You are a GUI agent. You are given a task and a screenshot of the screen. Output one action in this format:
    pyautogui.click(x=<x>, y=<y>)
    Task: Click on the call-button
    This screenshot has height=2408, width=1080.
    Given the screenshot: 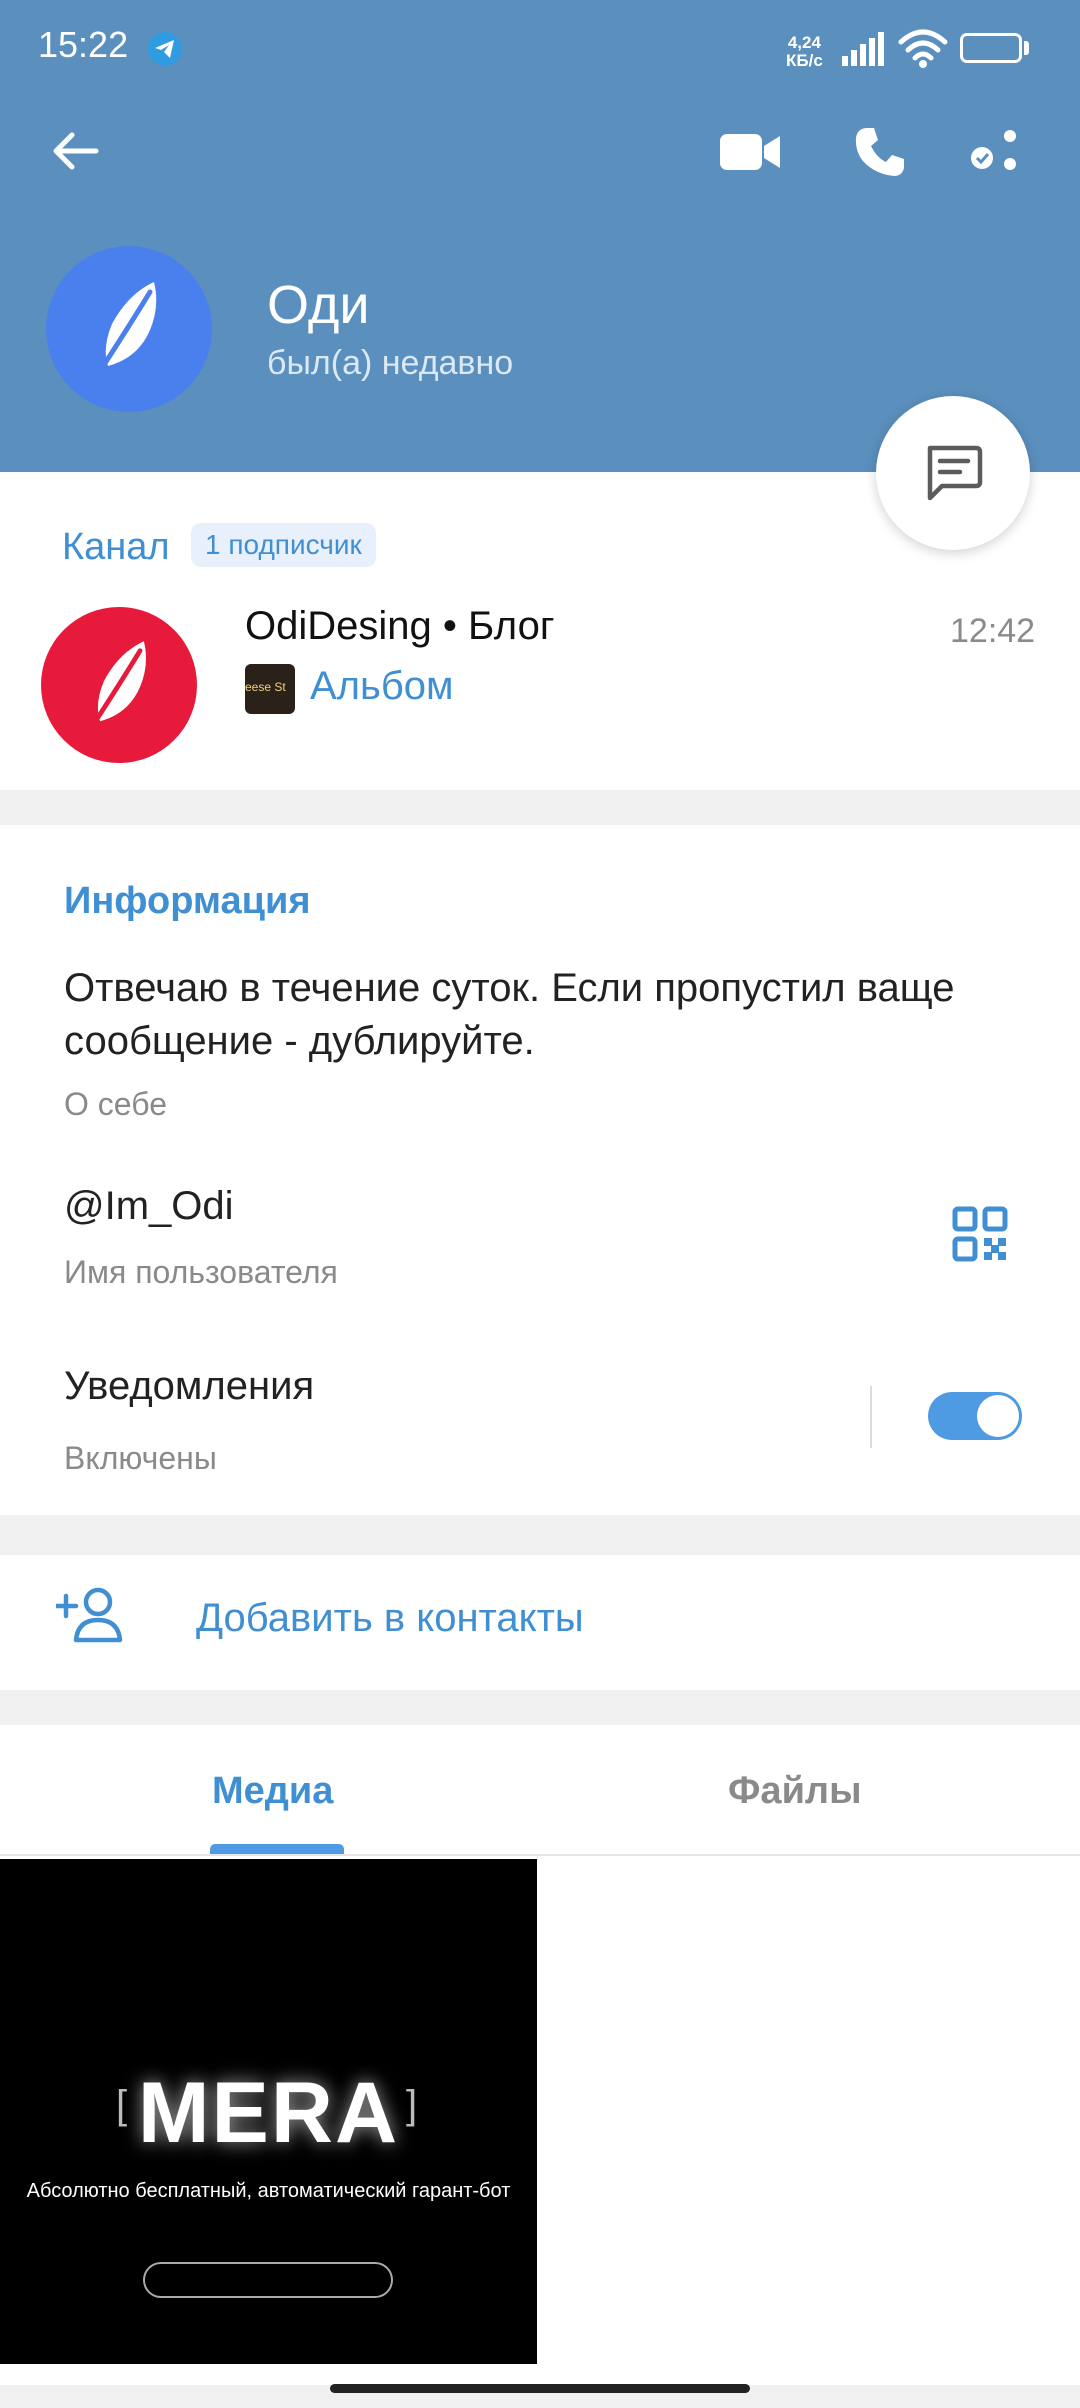 What is the action you would take?
    pyautogui.click(x=880, y=154)
    